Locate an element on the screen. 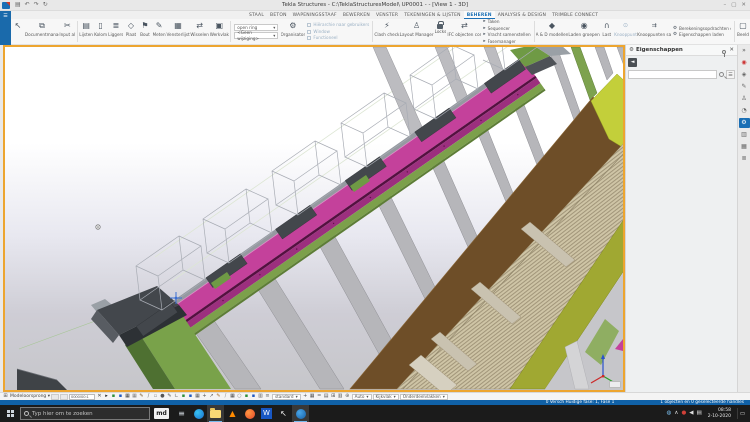 This screenshot has width=750, height=422. close-icon: ✕ is located at coordinates (731, 50).